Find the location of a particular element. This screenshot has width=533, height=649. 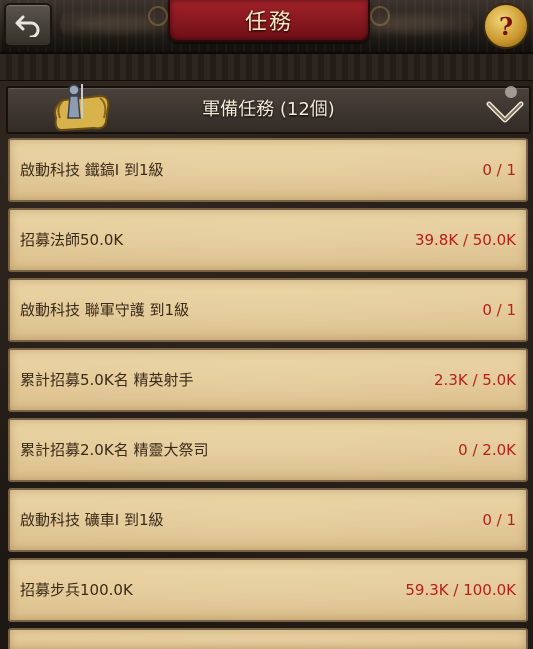

help-button: ? is located at coordinates (506, 26).